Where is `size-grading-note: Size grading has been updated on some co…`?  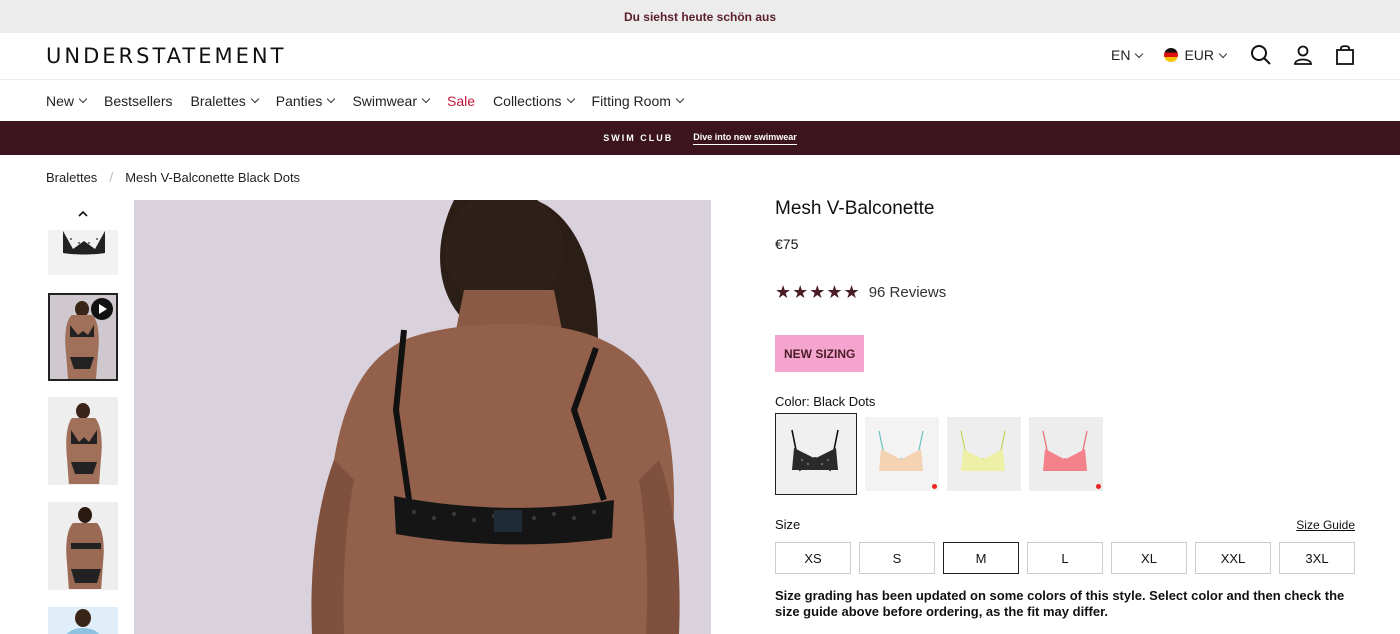 size-grading-note: Size grading has been updated on some co… is located at coordinates (1060, 603).